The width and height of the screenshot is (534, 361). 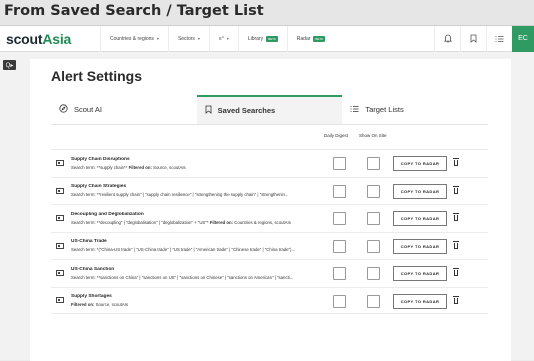 I want to click on bell-icon, so click(x=447, y=38).